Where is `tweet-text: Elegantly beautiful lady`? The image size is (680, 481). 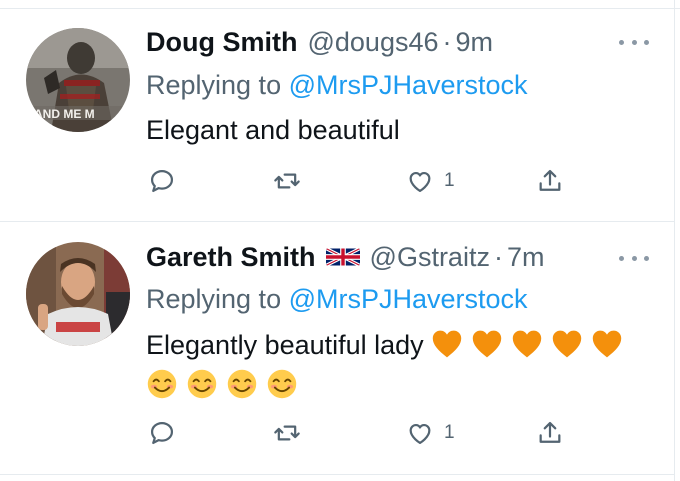 tweet-text: Elegantly beautiful lady is located at coordinates (396, 365).